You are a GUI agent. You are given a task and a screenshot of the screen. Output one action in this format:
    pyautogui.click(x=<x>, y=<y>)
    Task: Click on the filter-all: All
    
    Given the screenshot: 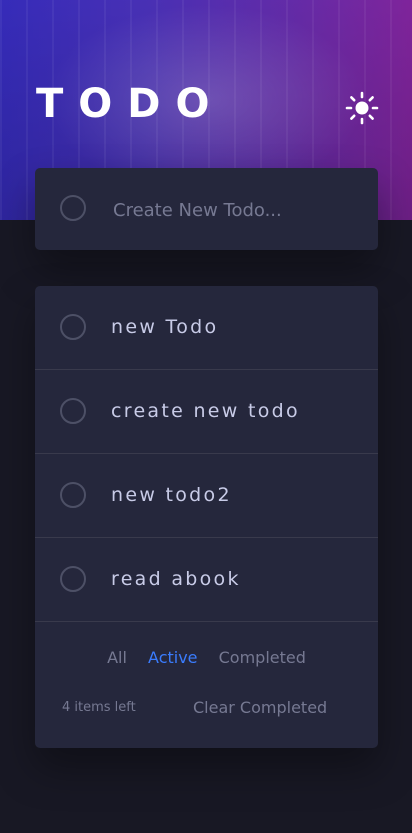 What is the action you would take?
    pyautogui.click(x=117, y=657)
    